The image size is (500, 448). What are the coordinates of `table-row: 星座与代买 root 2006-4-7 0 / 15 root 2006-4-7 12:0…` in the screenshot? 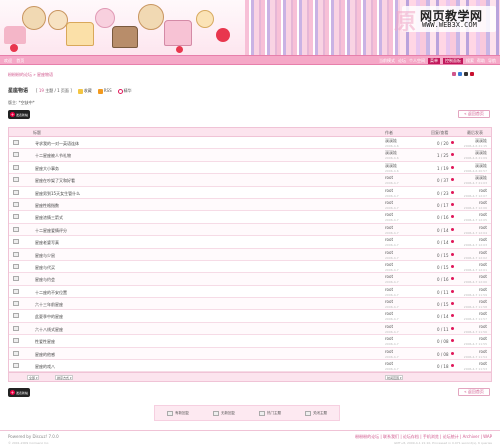 It's located at (250, 267).